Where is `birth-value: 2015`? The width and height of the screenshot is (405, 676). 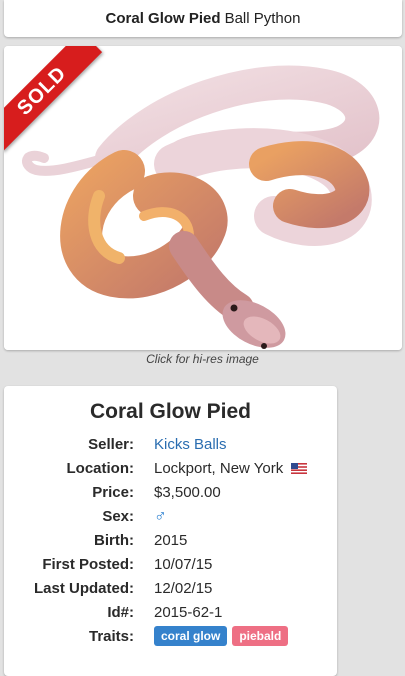
birth-value: 2015 is located at coordinates (171, 540).